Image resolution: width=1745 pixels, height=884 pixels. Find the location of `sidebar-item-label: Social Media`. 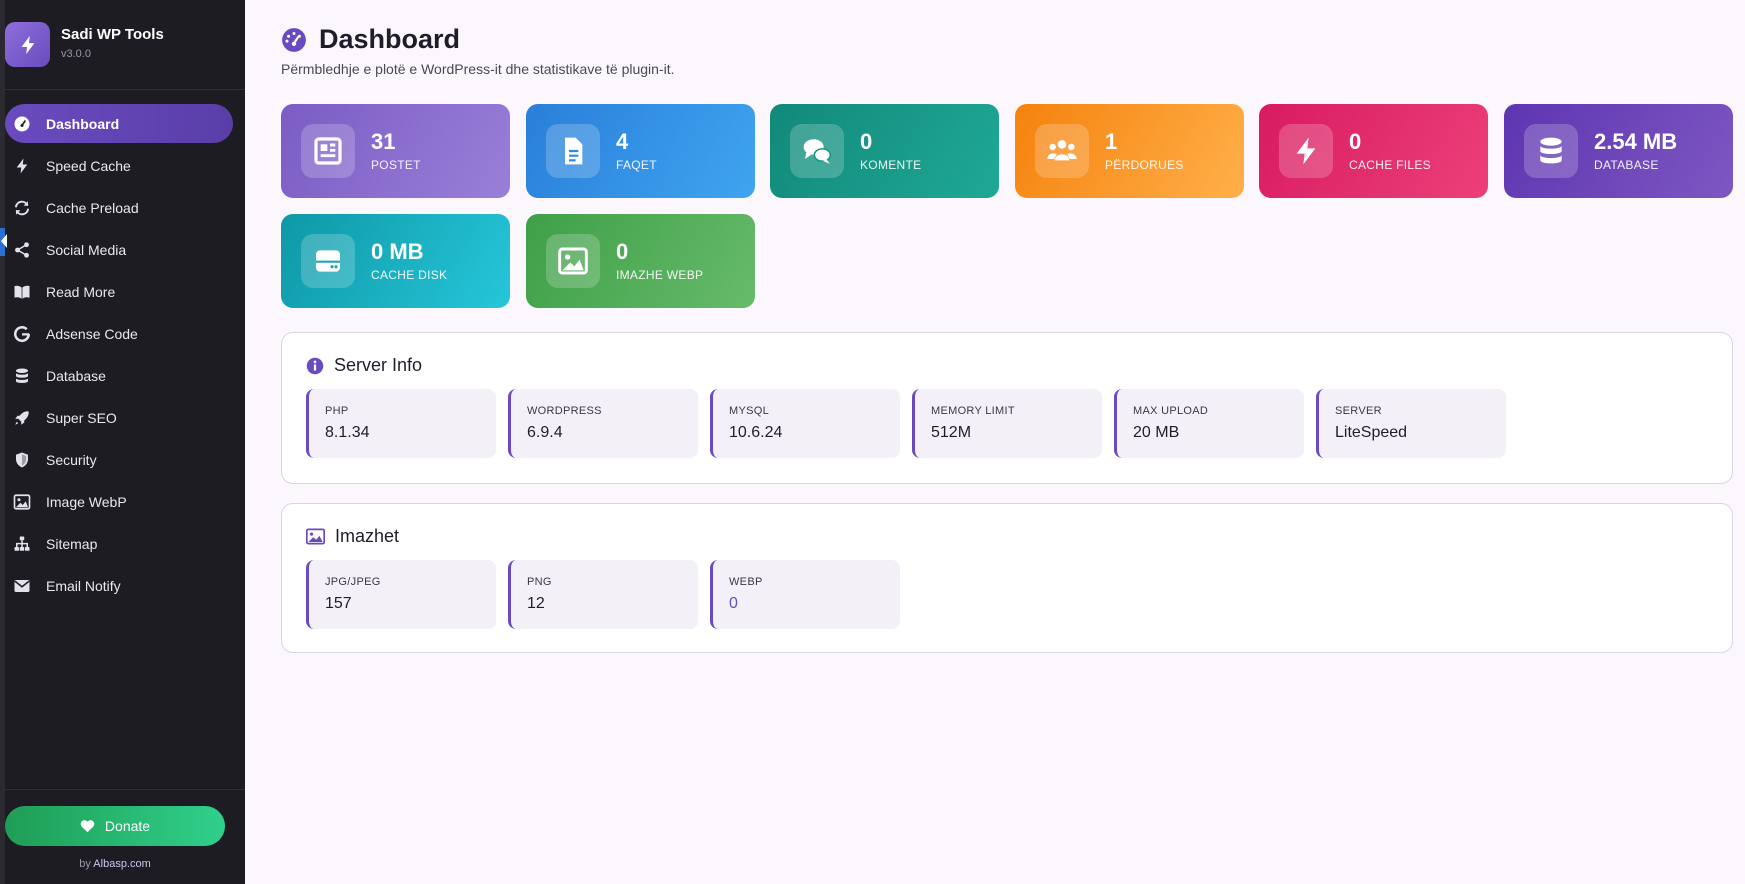

sidebar-item-label: Social Media is located at coordinates (86, 249).